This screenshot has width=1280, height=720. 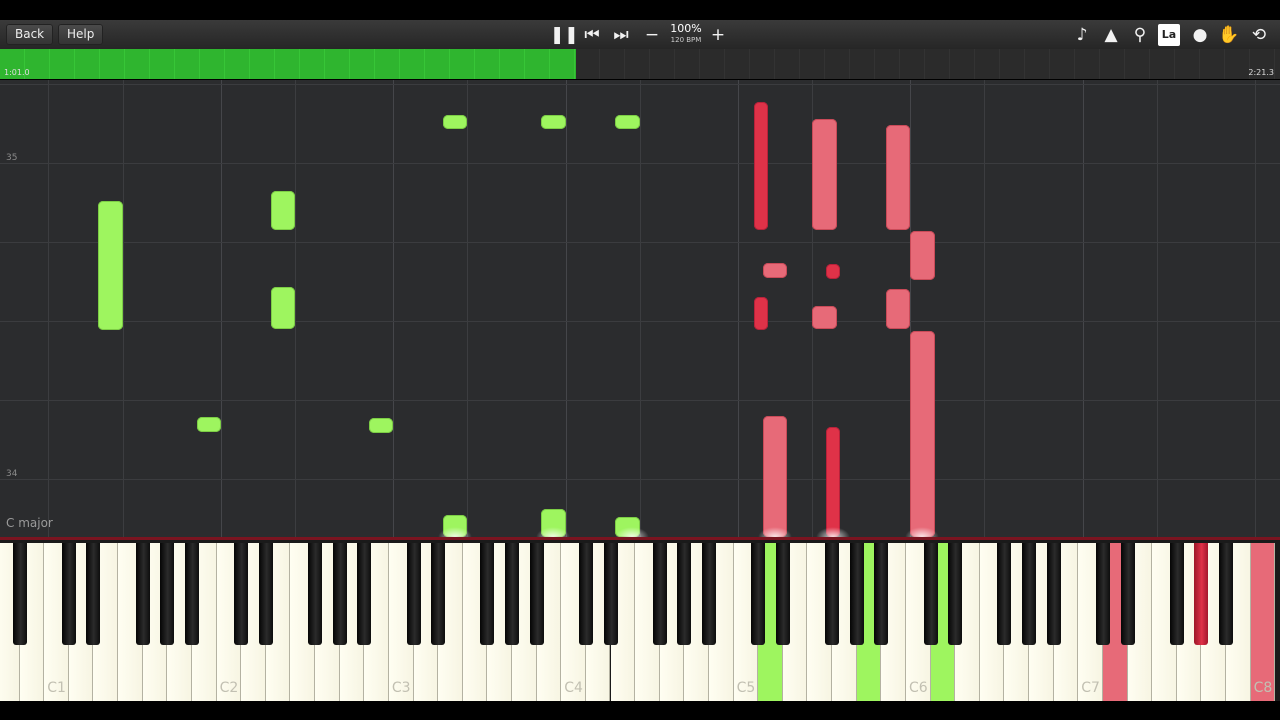 What do you see at coordinates (1261, 72) in the screenshot?
I see `total-time: 2:21.3` at bounding box center [1261, 72].